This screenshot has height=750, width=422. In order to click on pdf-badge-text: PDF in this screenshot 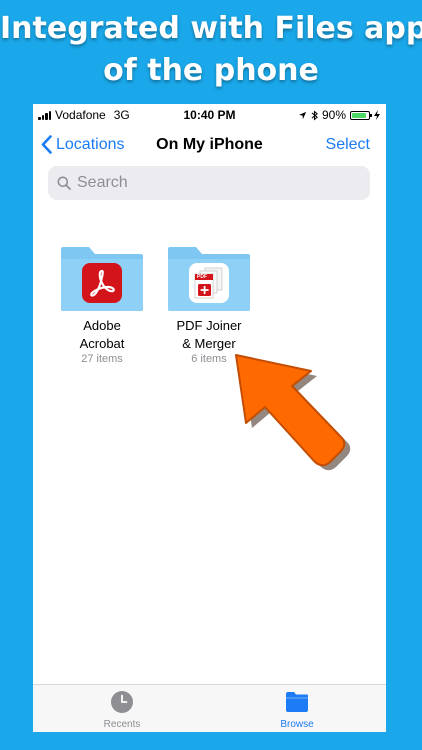, I will do `click(202, 277)`.